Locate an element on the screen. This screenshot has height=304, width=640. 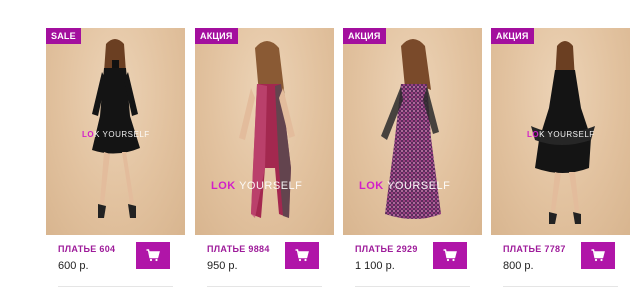
product-info: ПЛАТЬЕ 2929 1 100 р. is located at coordinates (412, 269).